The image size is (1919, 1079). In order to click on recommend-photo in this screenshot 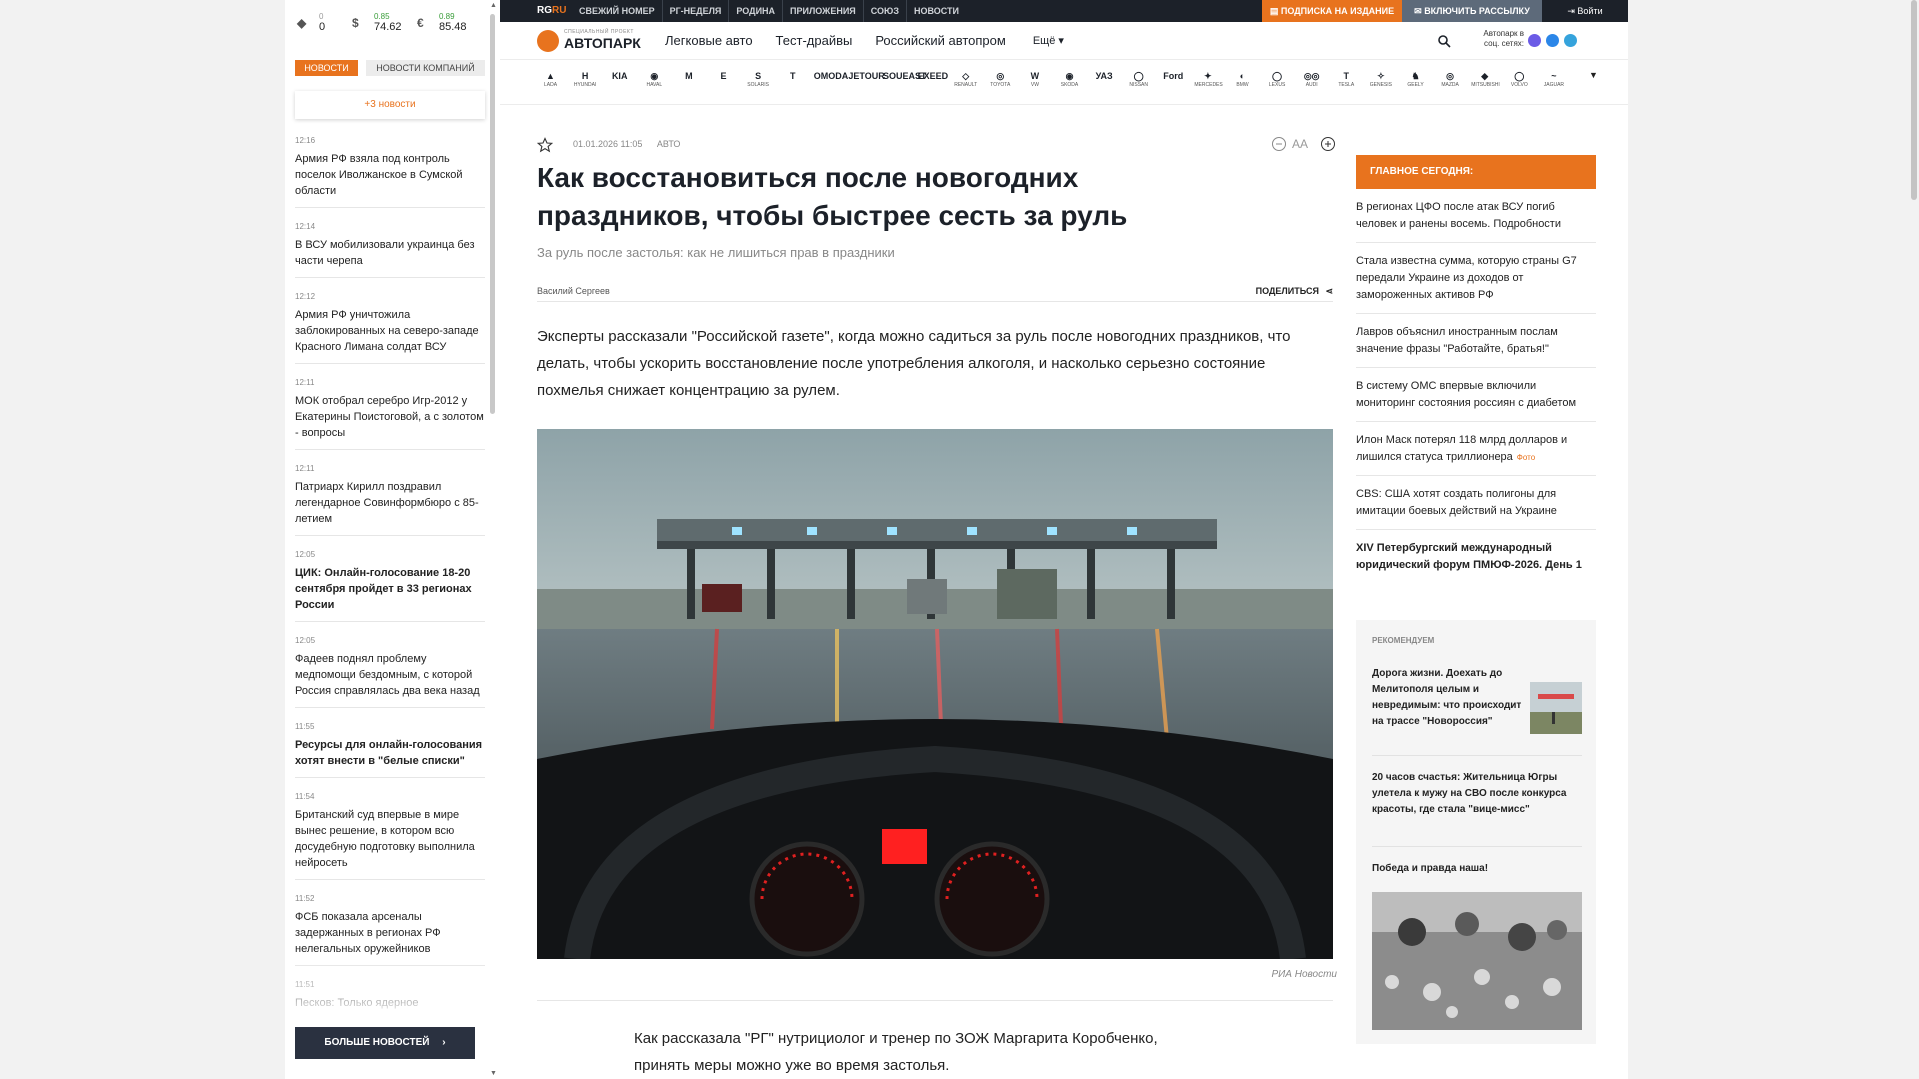, I will do `click(1477, 961)`.